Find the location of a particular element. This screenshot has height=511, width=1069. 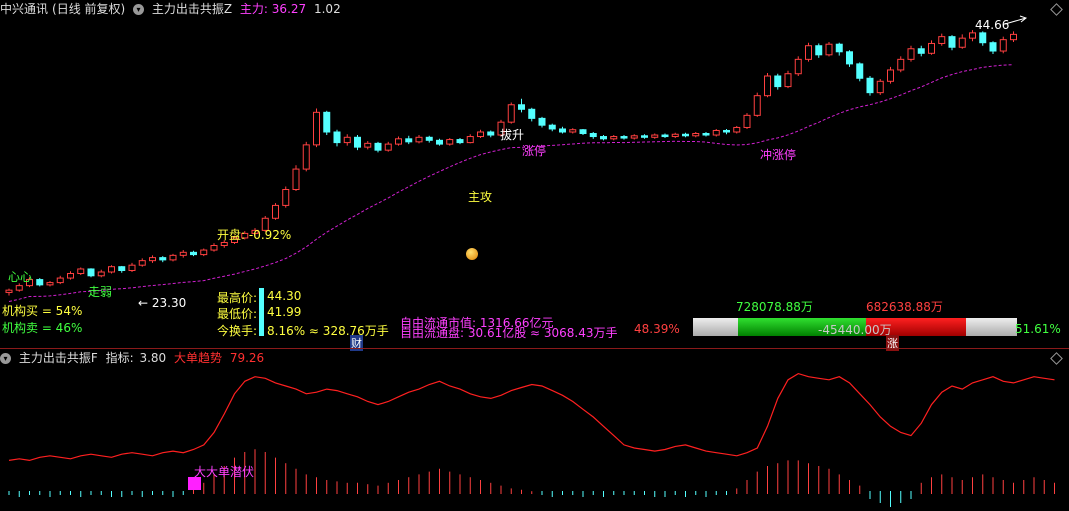

sell-volume-value: 682638.88万 is located at coordinates (904, 307).